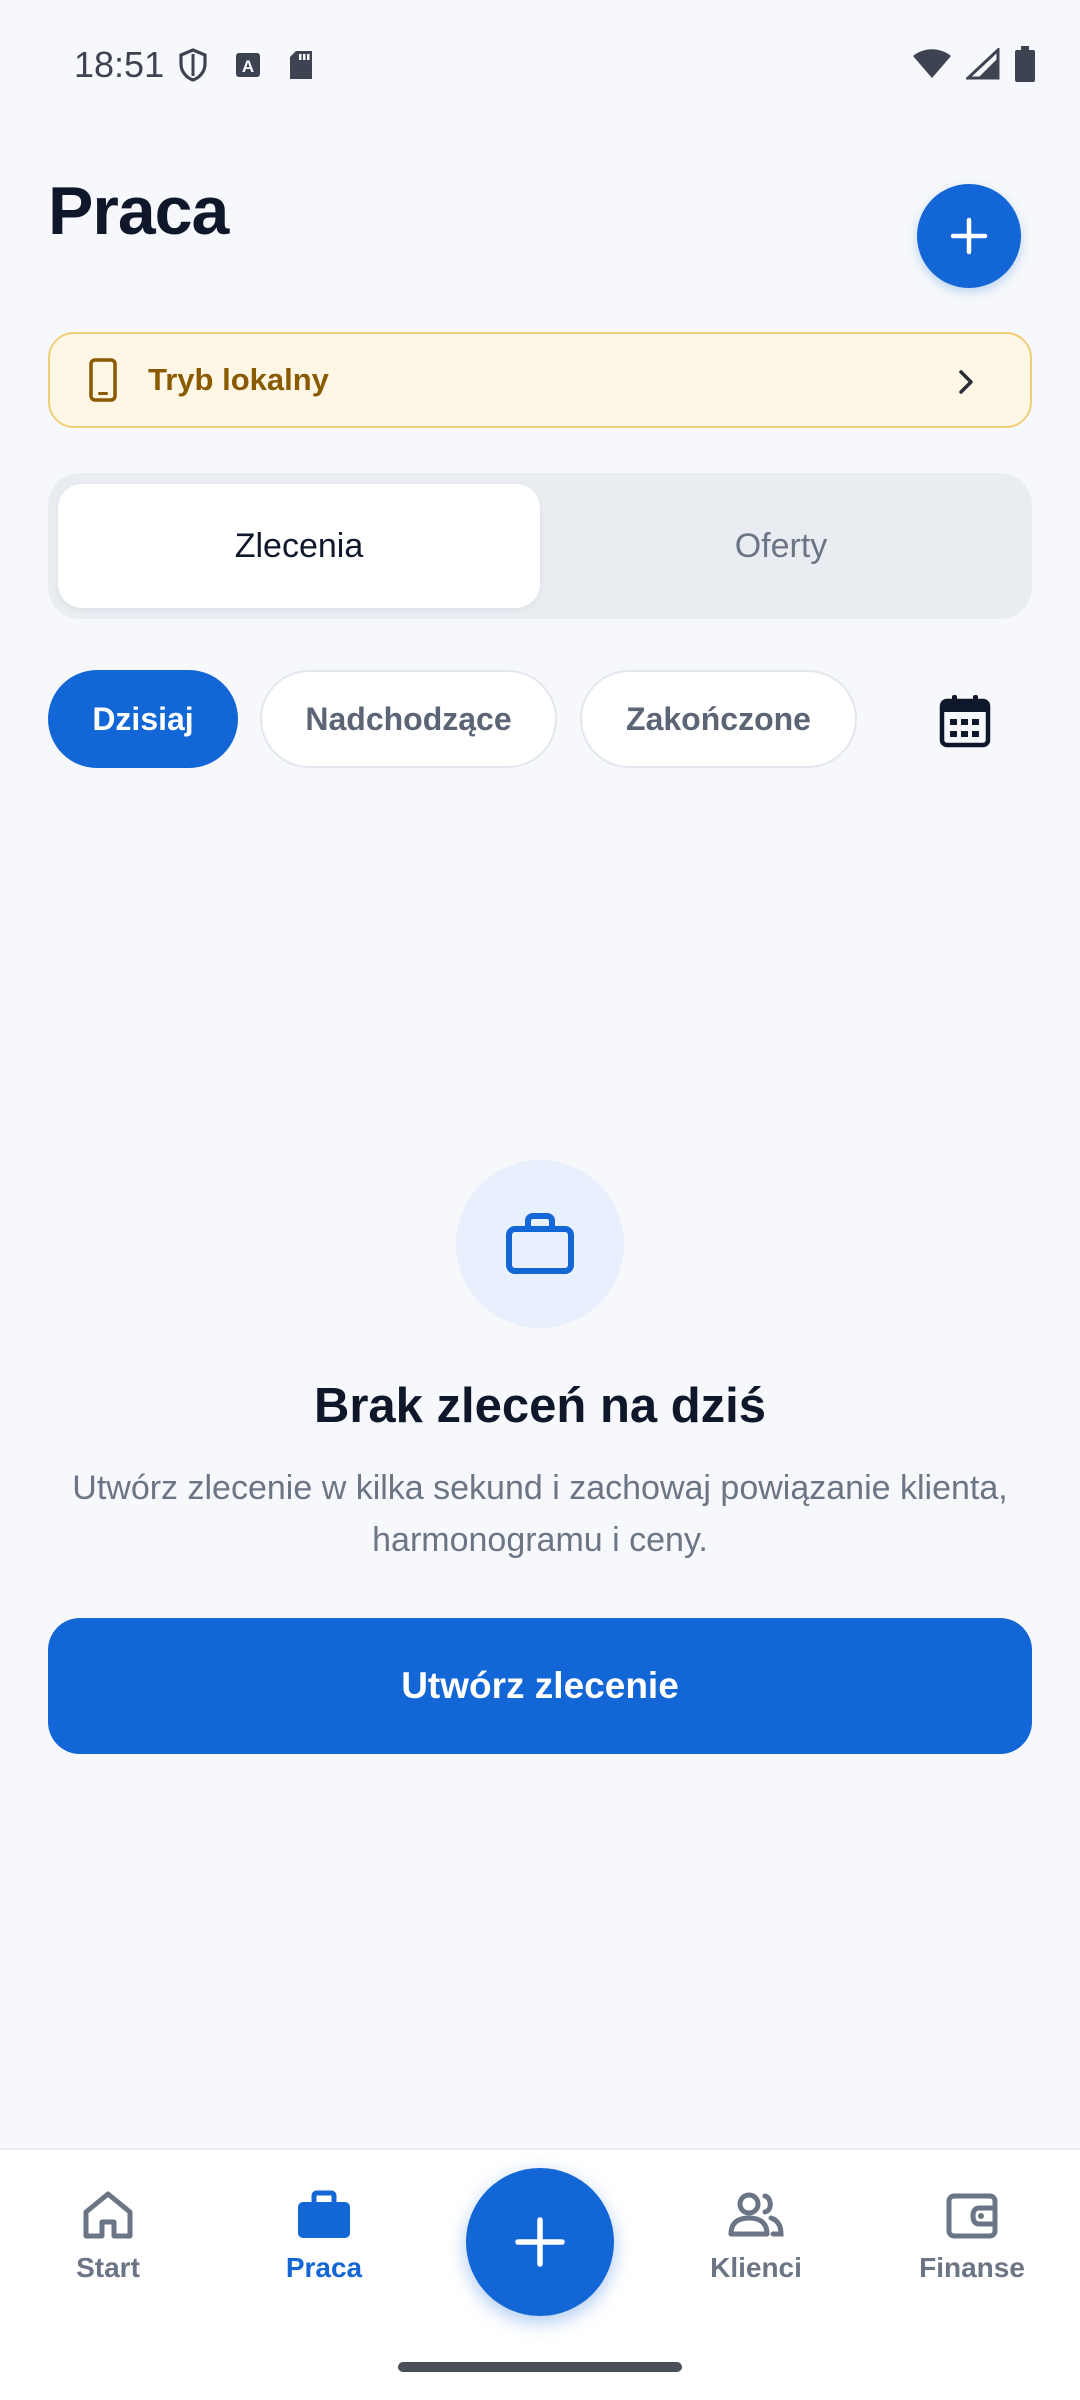 The image size is (1080, 2400). What do you see at coordinates (966, 382) in the screenshot?
I see `chevron-right-icon` at bounding box center [966, 382].